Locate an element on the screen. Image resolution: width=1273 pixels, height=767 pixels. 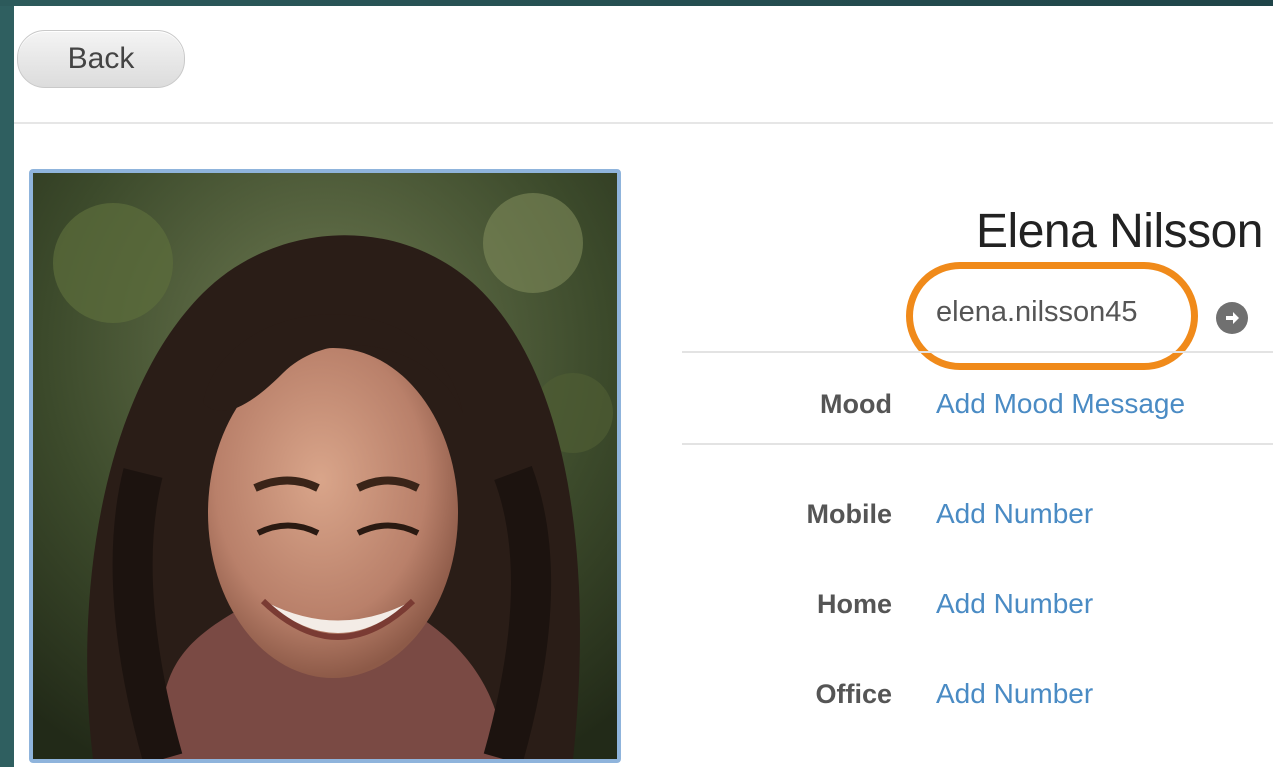
home-label: Home is located at coordinates (854, 604).